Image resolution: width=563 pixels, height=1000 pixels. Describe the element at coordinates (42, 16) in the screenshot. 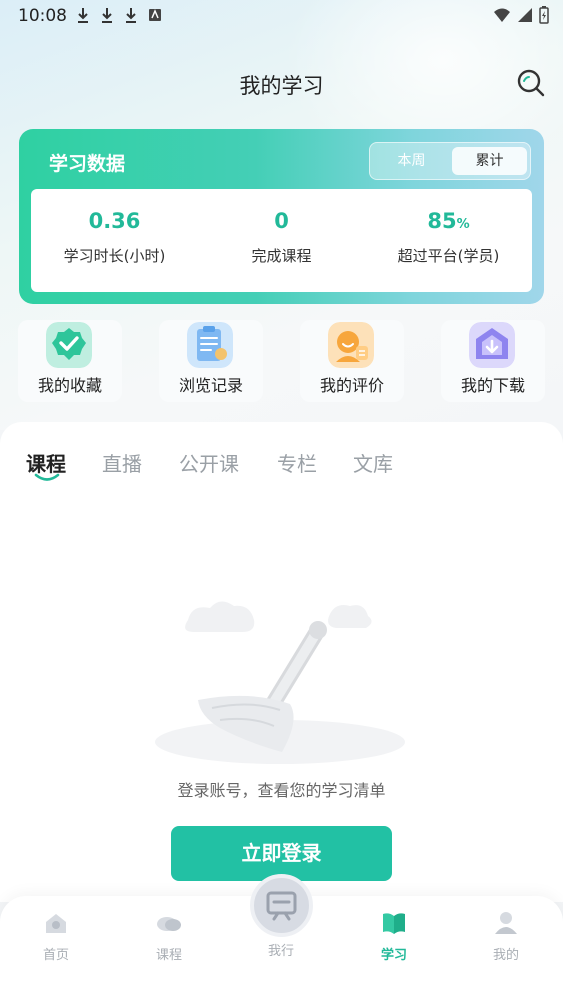

I see `status-time: 10:08` at that location.